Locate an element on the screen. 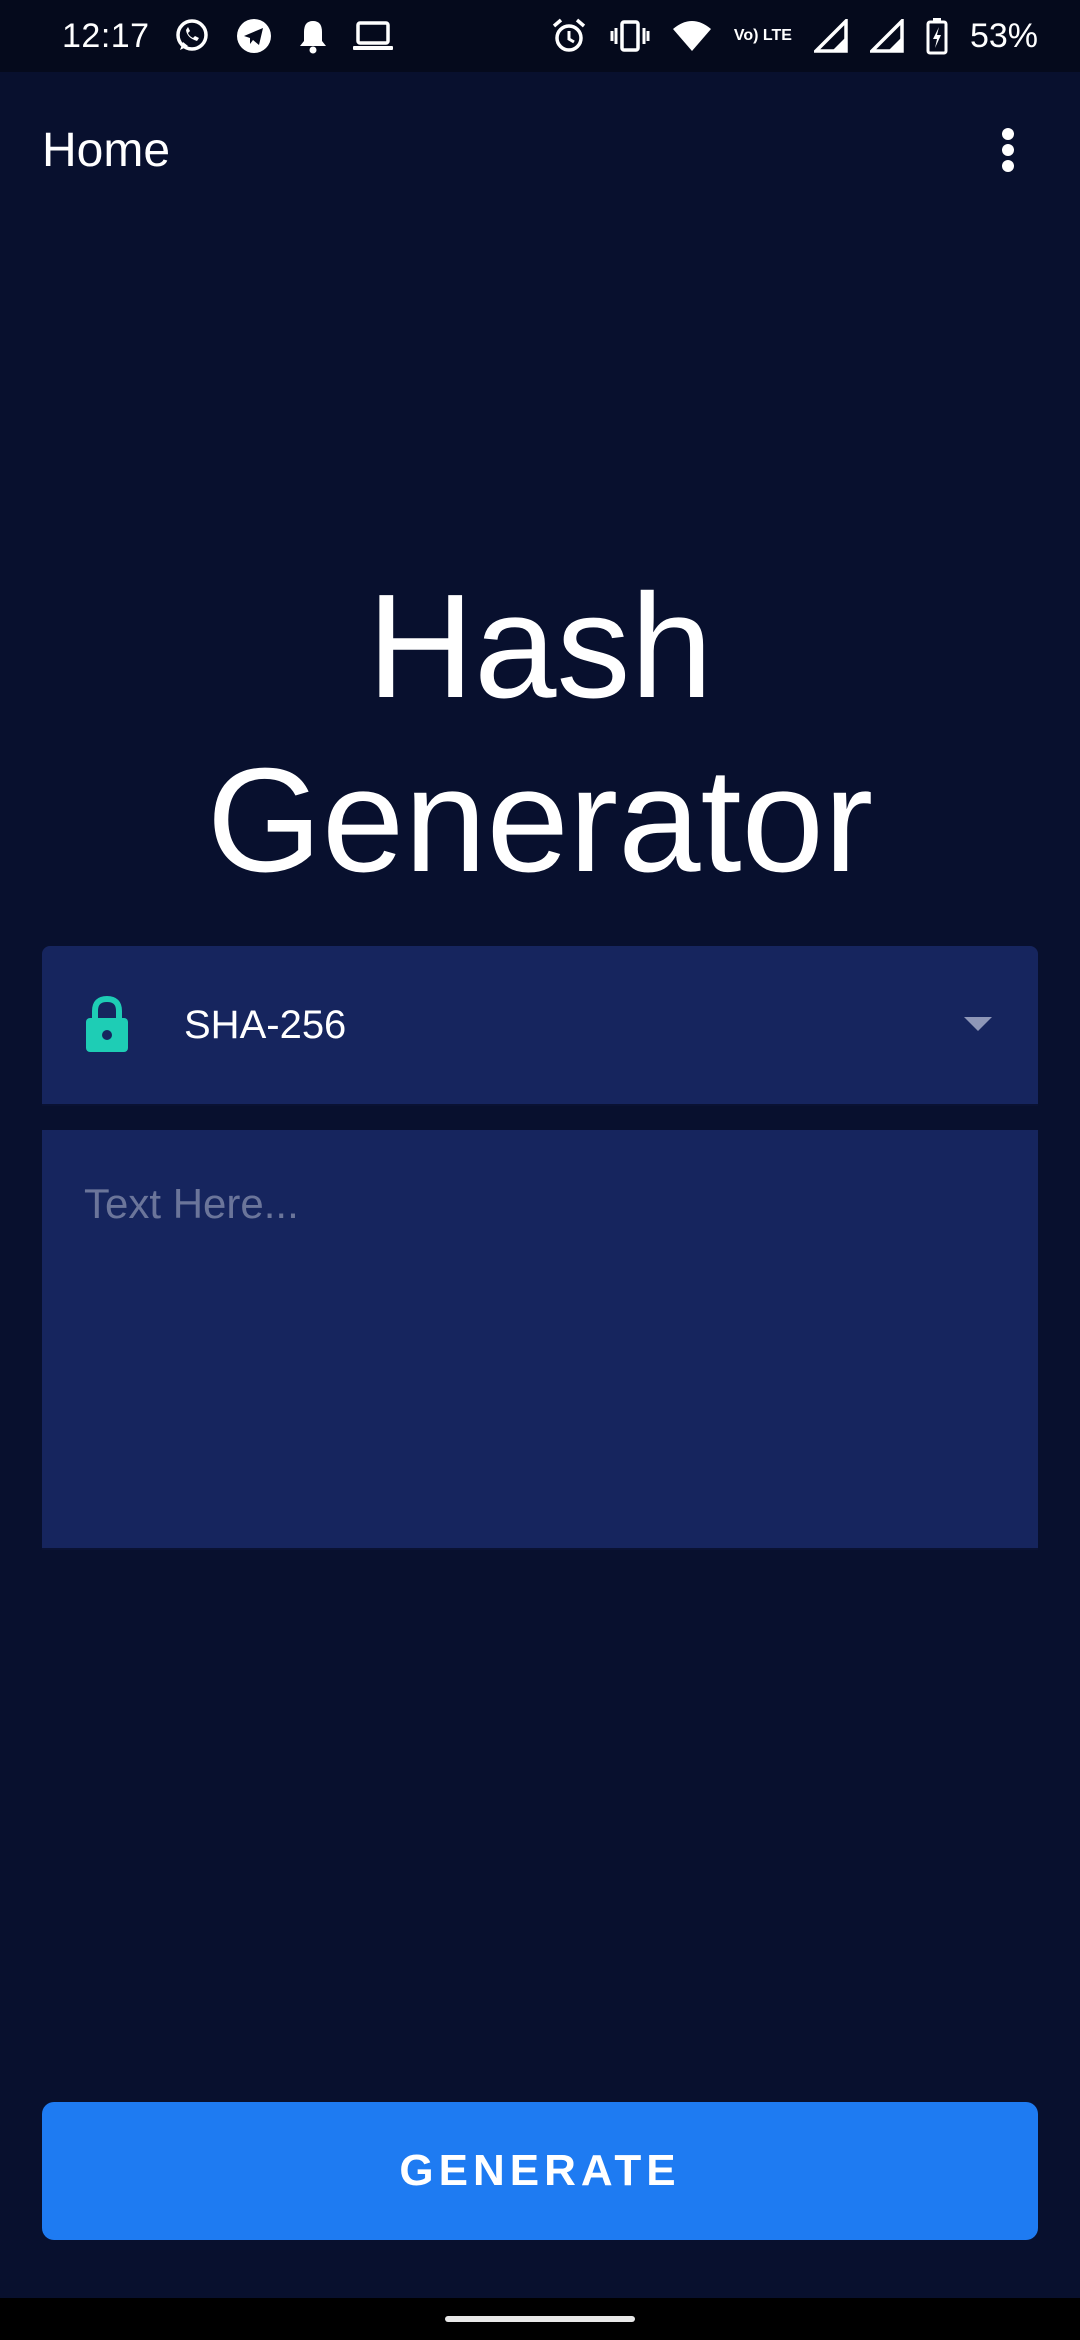 Image resolution: width=1080 pixels, height=2340 pixels. signal-icon is located at coordinates (830, 36).